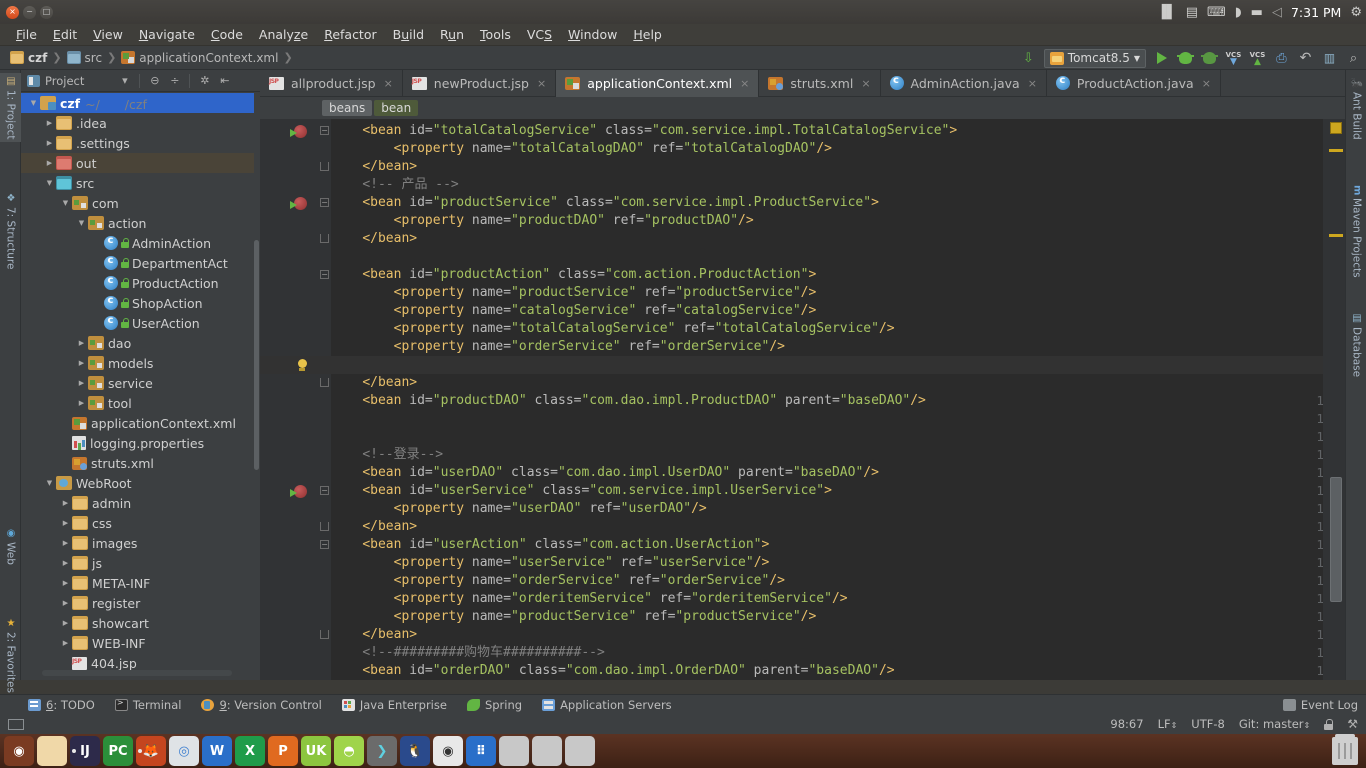 Image resolution: width=1366 pixels, height=768 pixels. I want to click on inspection-hammer-icon: ⚒, so click(1352, 724).